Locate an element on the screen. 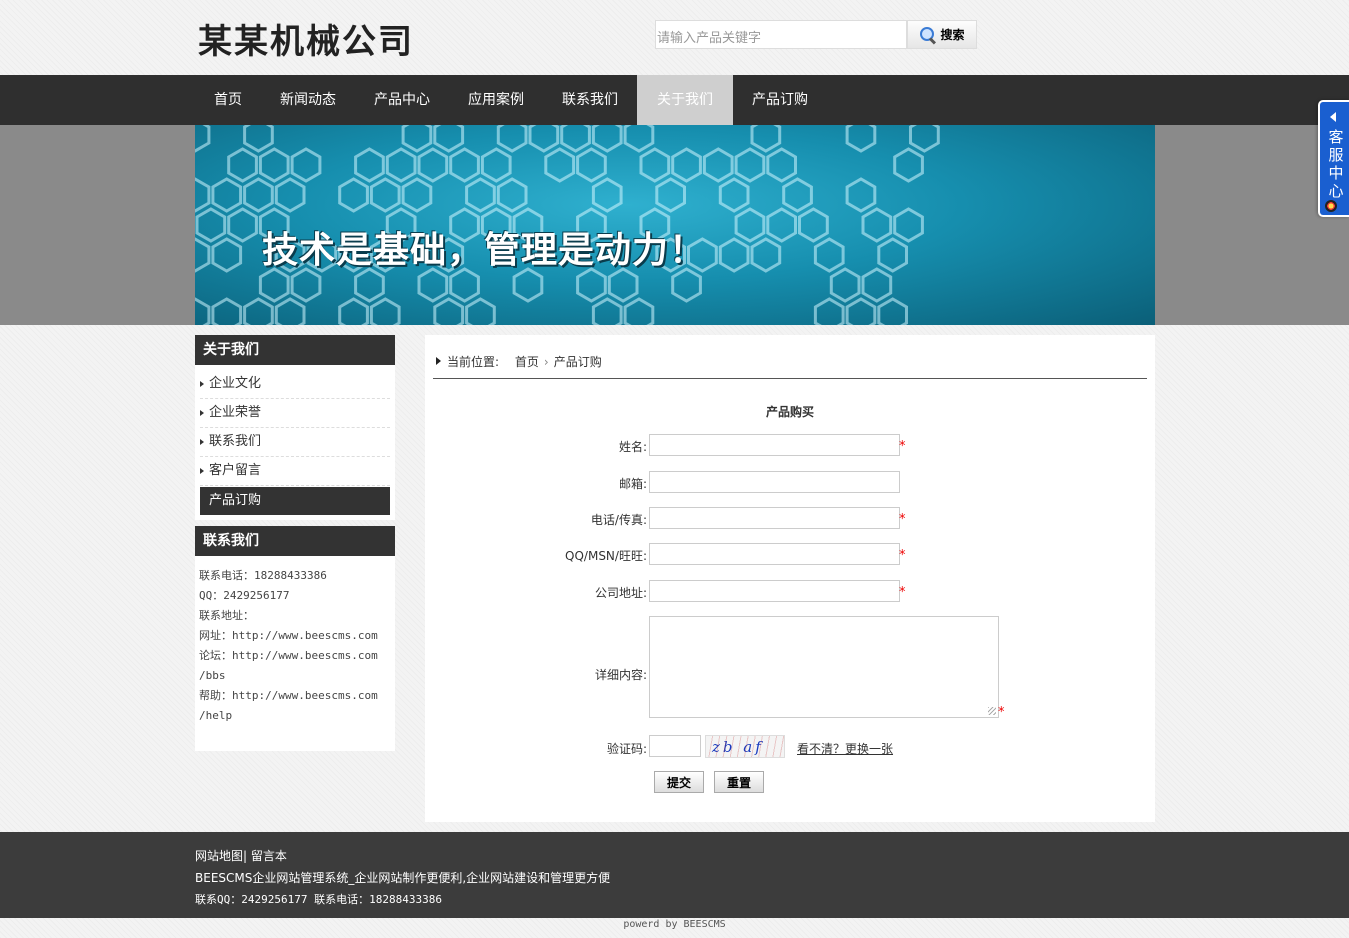 The image size is (1349, 938). header: 某某机械公司 请输入产品关键字 搜索 is located at coordinates (674, 37).